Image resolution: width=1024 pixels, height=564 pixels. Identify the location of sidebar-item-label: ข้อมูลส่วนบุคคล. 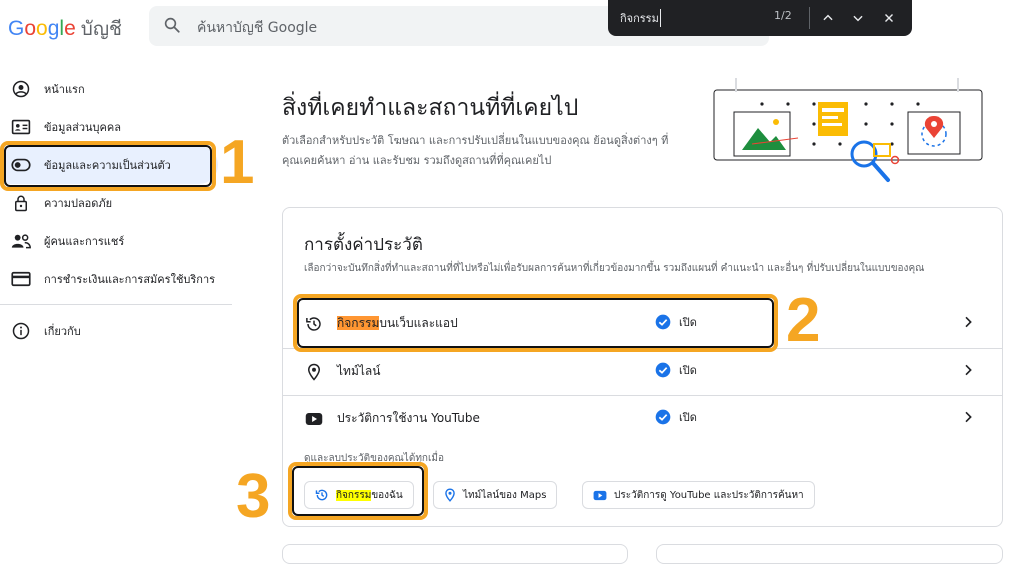
(82, 127).